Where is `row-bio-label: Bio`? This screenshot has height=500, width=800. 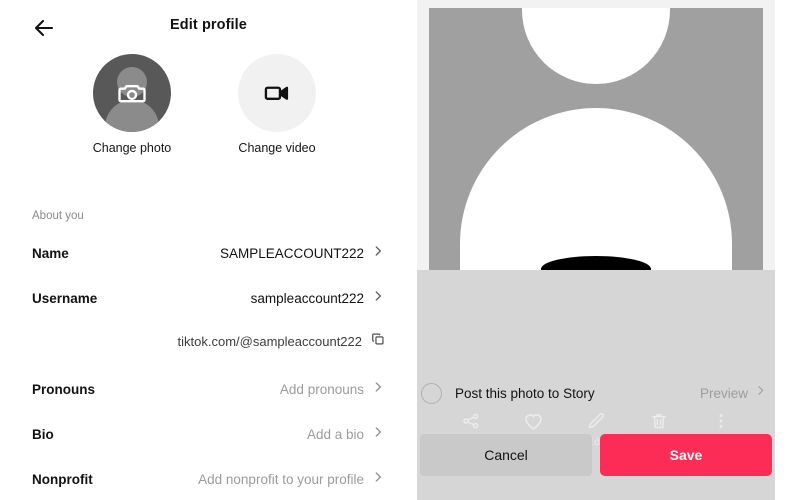
row-bio-label: Bio is located at coordinates (43, 434).